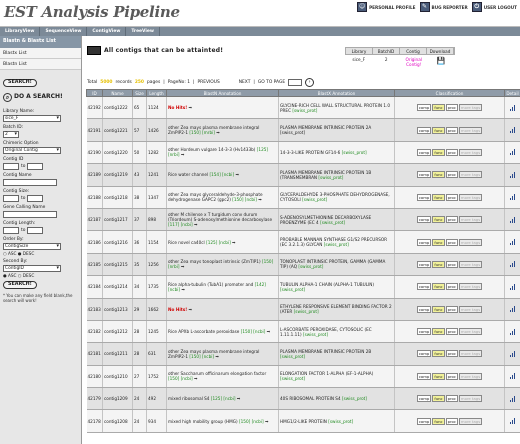 This screenshot has width=520, height=444. I want to click on contig-id-to-input, so click(35, 166).